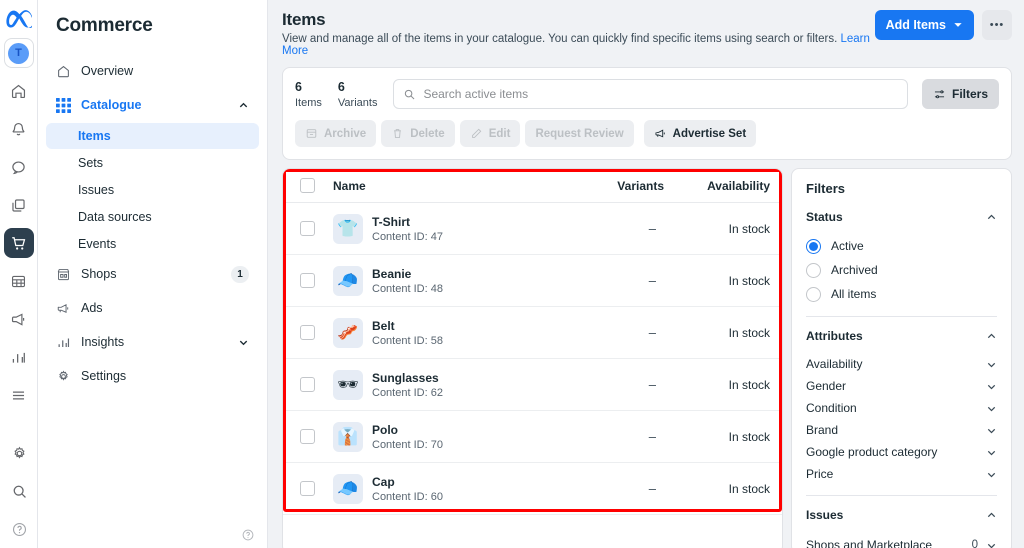 The width and height of the screenshot is (1024, 548). I want to click on search-box, so click(650, 94).